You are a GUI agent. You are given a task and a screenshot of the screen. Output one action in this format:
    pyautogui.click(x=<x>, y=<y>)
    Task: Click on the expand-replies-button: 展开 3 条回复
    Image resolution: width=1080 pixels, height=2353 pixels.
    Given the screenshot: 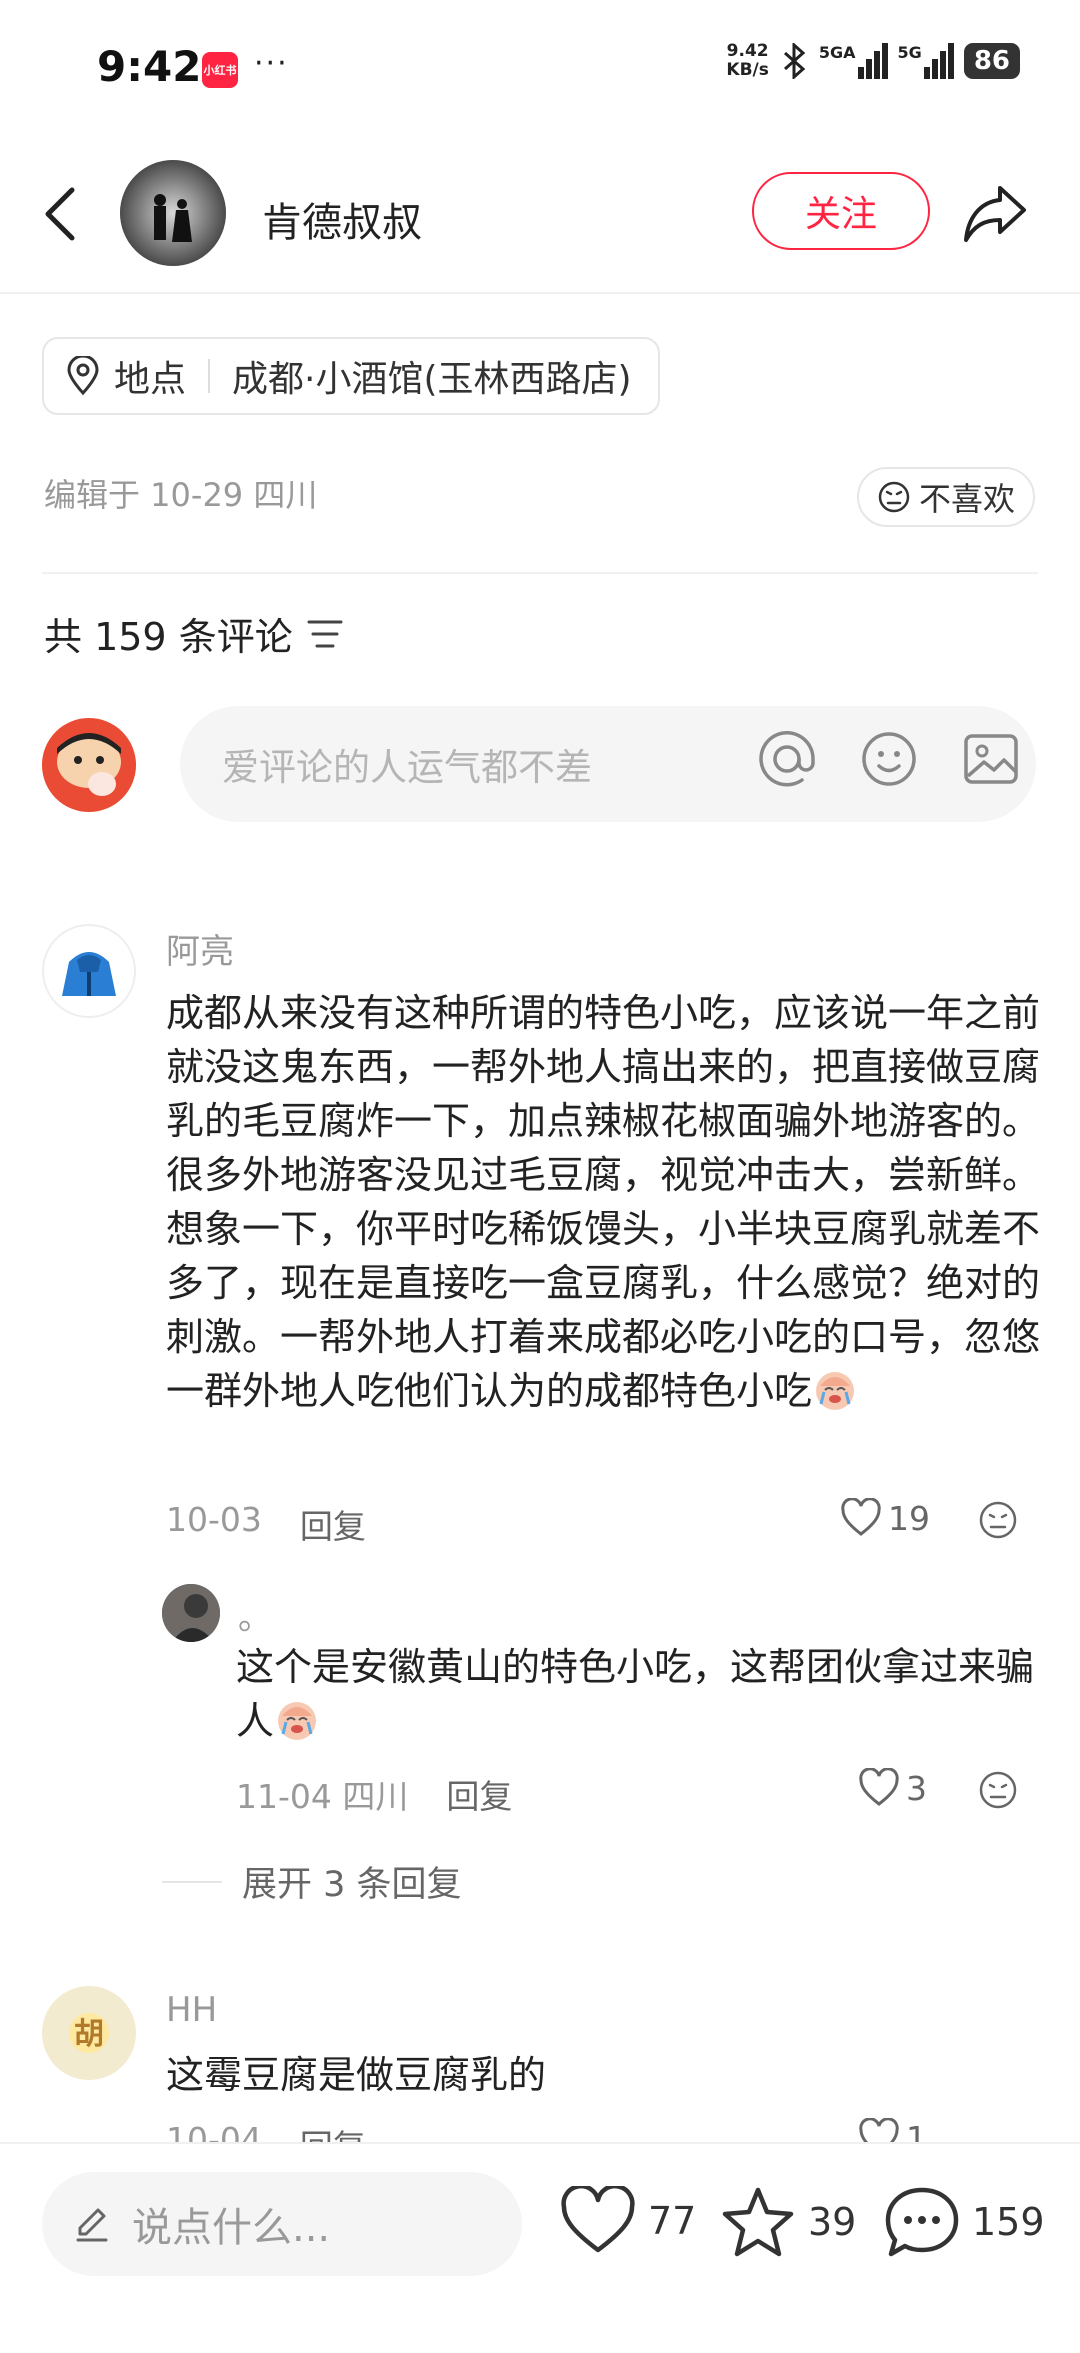 What is the action you would take?
    pyautogui.click(x=312, y=1881)
    